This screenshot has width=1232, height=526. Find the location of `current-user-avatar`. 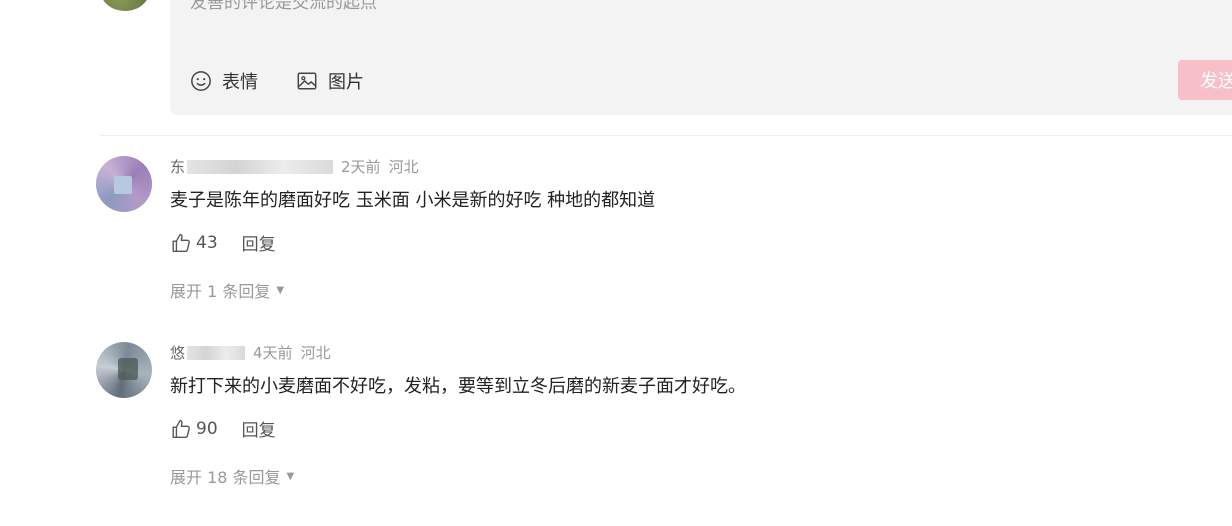

current-user-avatar is located at coordinates (125, 5).